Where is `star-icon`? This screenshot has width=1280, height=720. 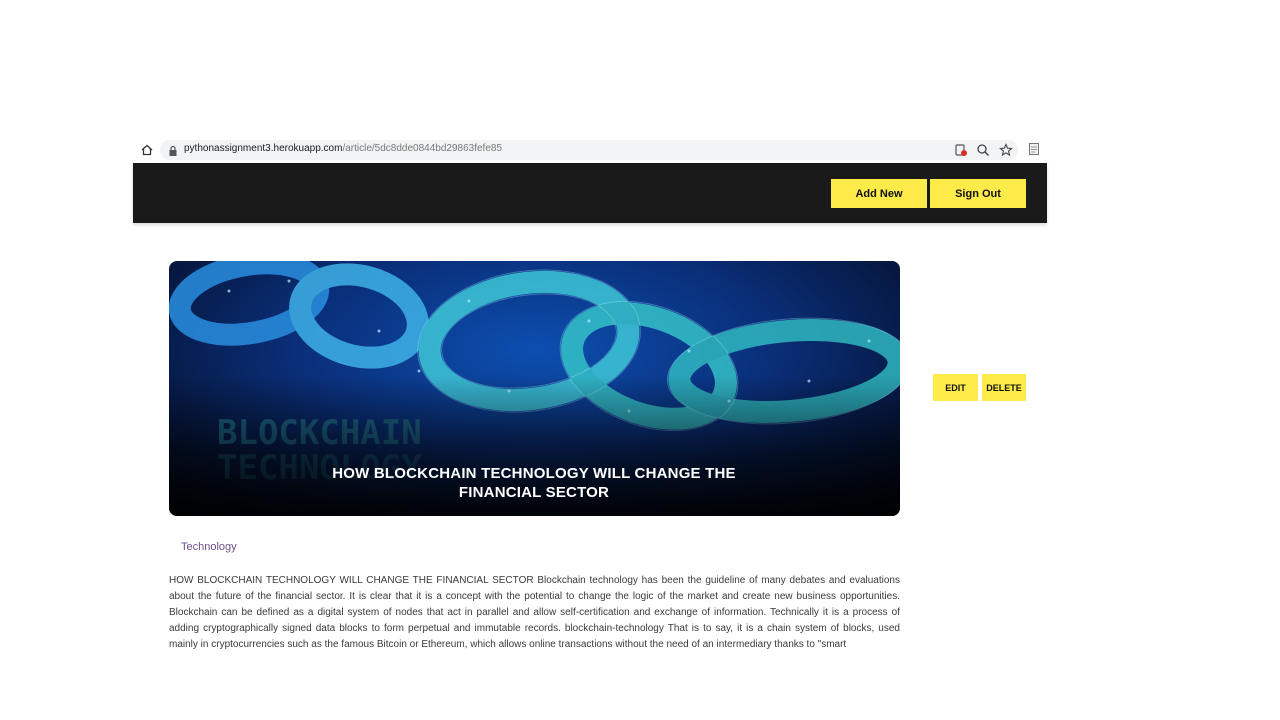
star-icon is located at coordinates (1006, 150).